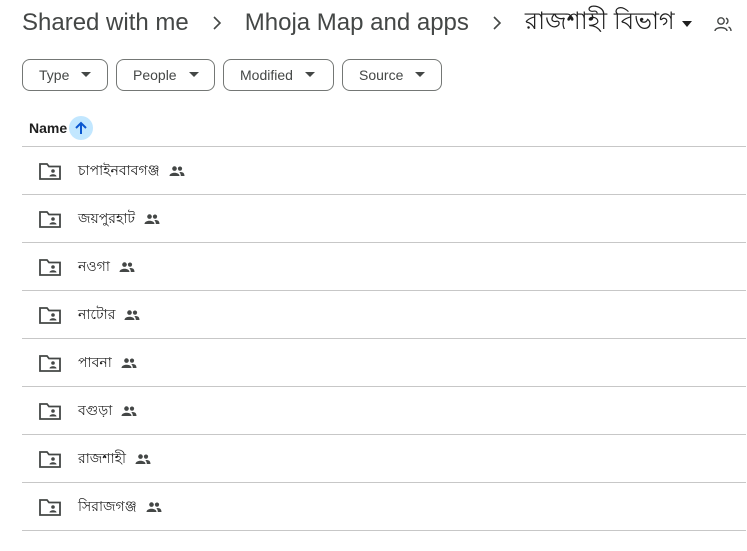 This screenshot has width=747, height=551. I want to click on filter-chip-bar: Type People Modified Source, so click(232, 75).